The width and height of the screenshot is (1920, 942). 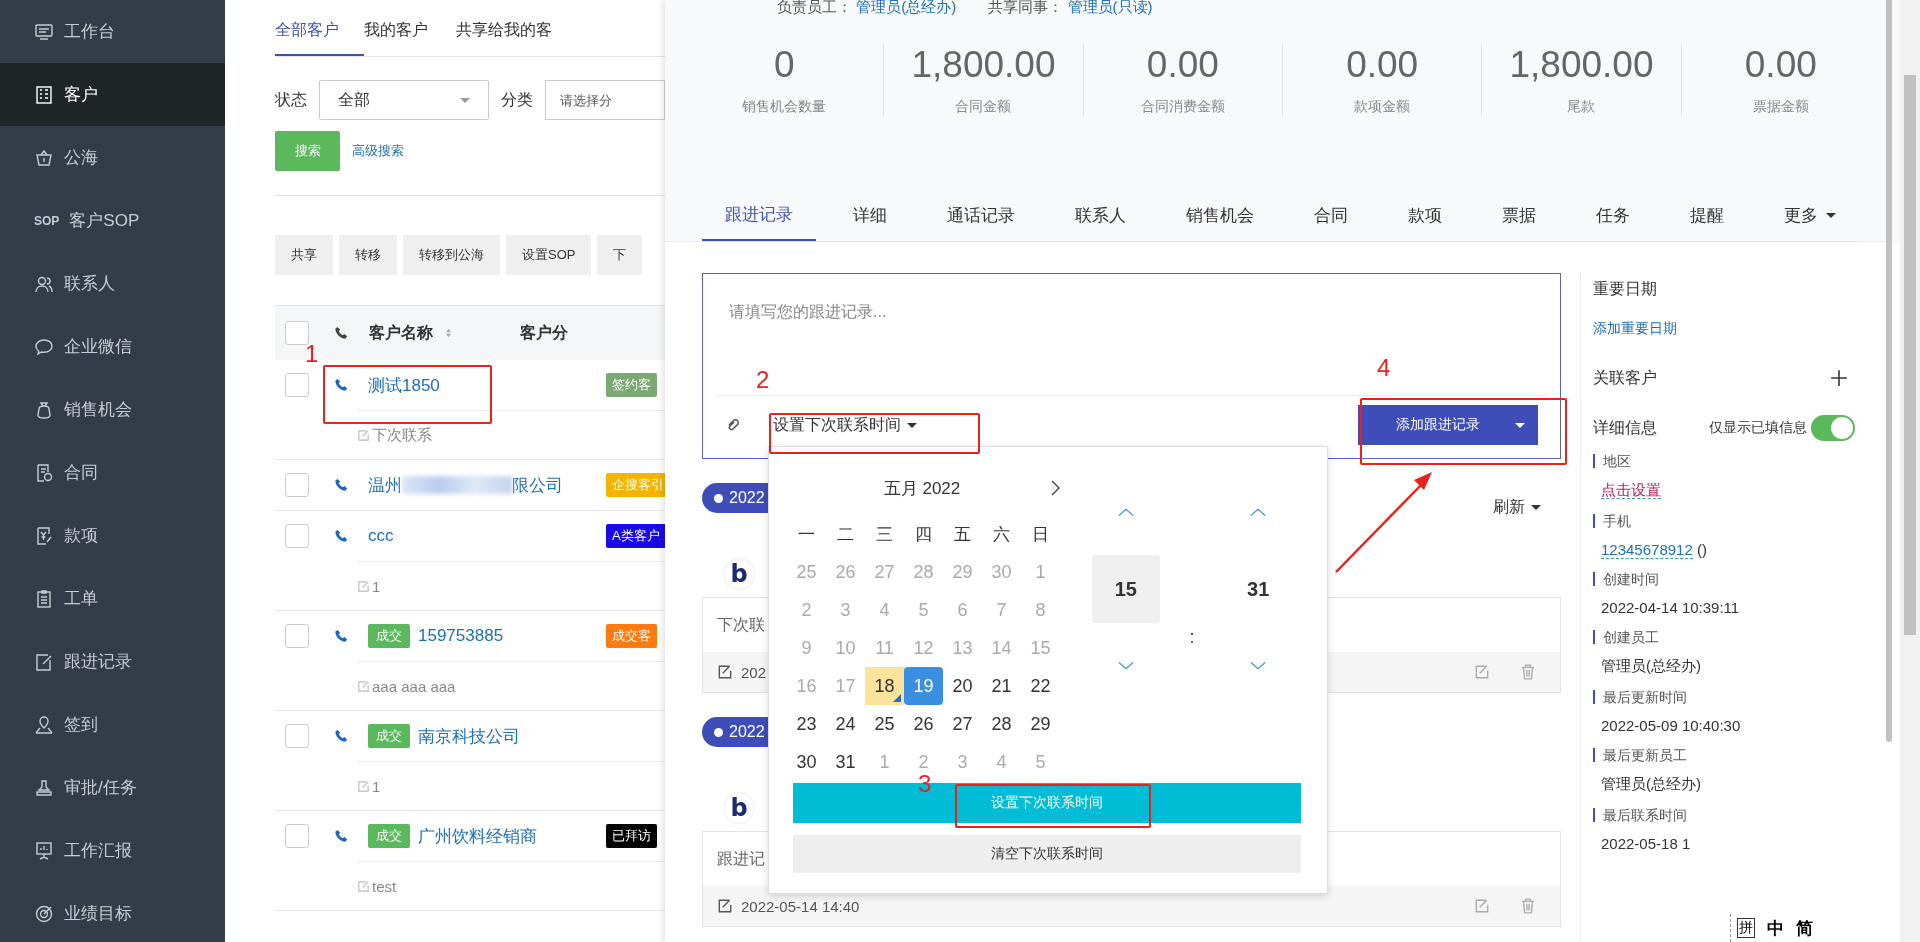 I want to click on tab: 合同, so click(x=1331, y=215).